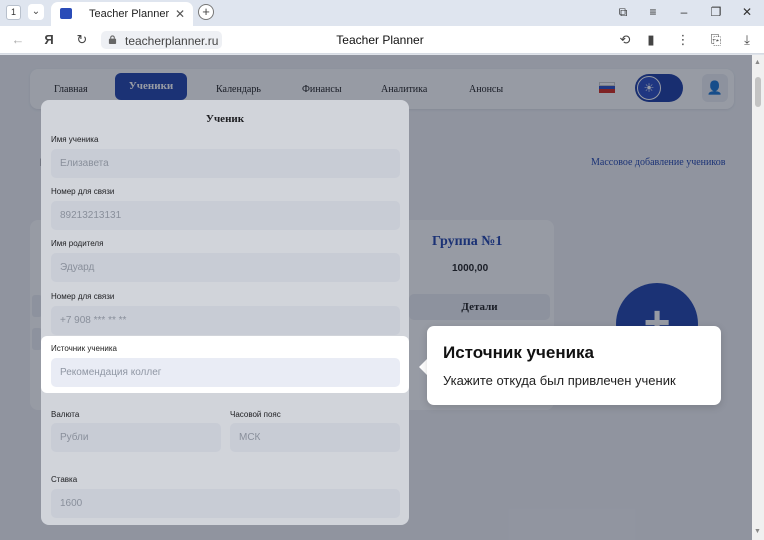 The image size is (764, 540). What do you see at coordinates (747, 12) in the screenshot?
I see `close-window-icon: ✕` at bounding box center [747, 12].